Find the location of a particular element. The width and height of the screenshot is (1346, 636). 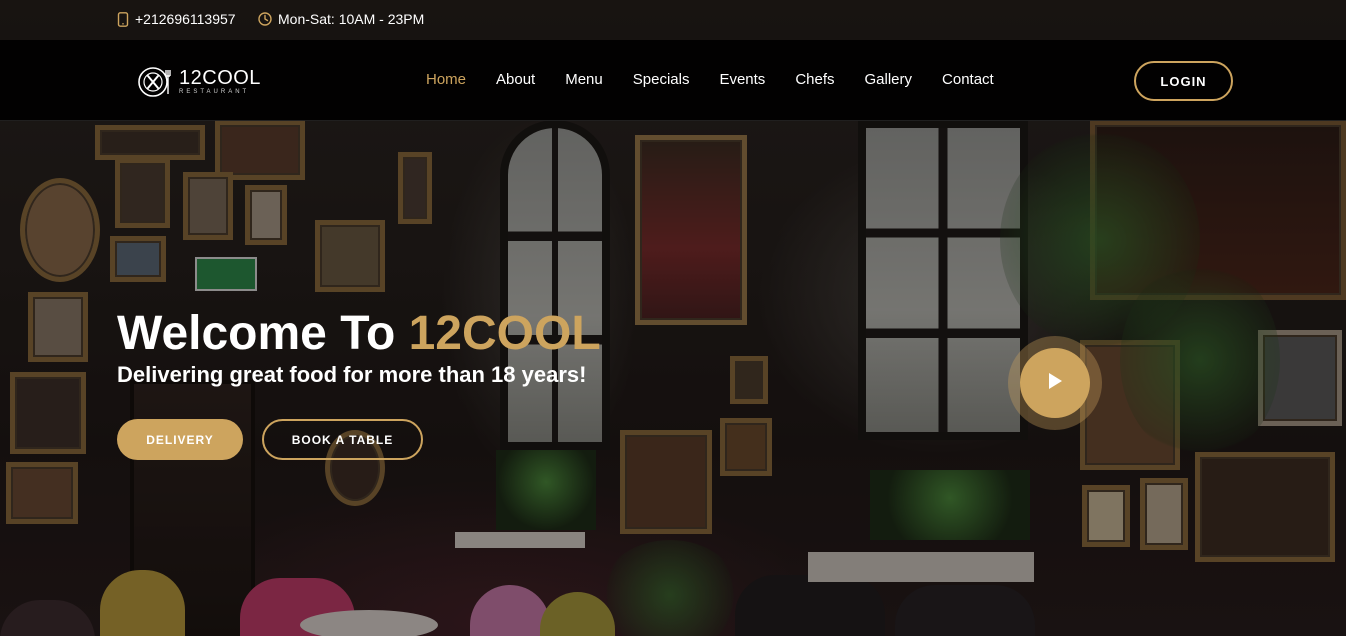

hero-title: Welcome To 12COOL is located at coordinates (359, 334).